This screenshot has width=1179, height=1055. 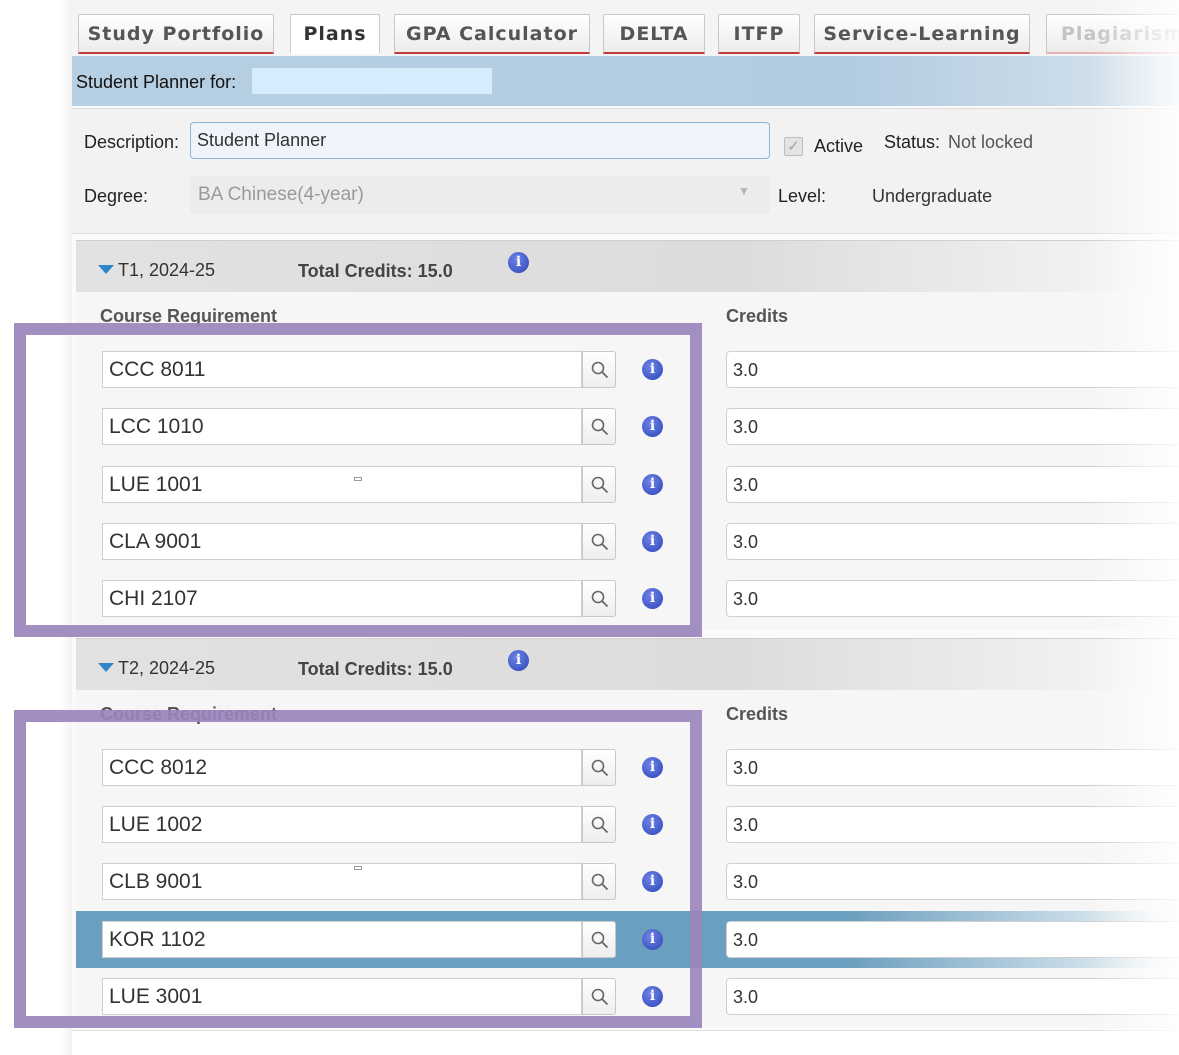 What do you see at coordinates (625, 81) in the screenshot?
I see `student-header` at bounding box center [625, 81].